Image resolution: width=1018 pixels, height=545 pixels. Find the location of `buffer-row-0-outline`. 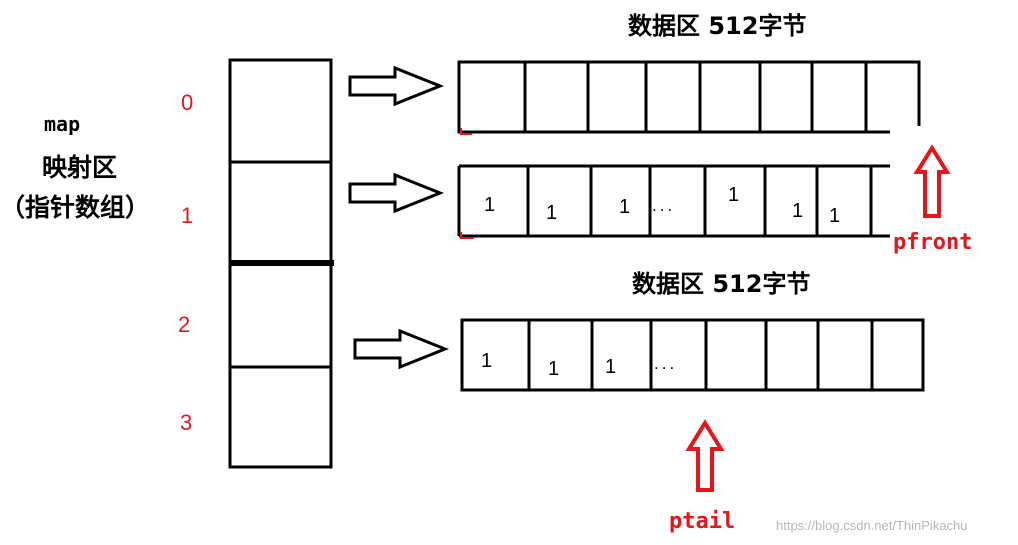

buffer-row-0-outline is located at coordinates (689, 97).